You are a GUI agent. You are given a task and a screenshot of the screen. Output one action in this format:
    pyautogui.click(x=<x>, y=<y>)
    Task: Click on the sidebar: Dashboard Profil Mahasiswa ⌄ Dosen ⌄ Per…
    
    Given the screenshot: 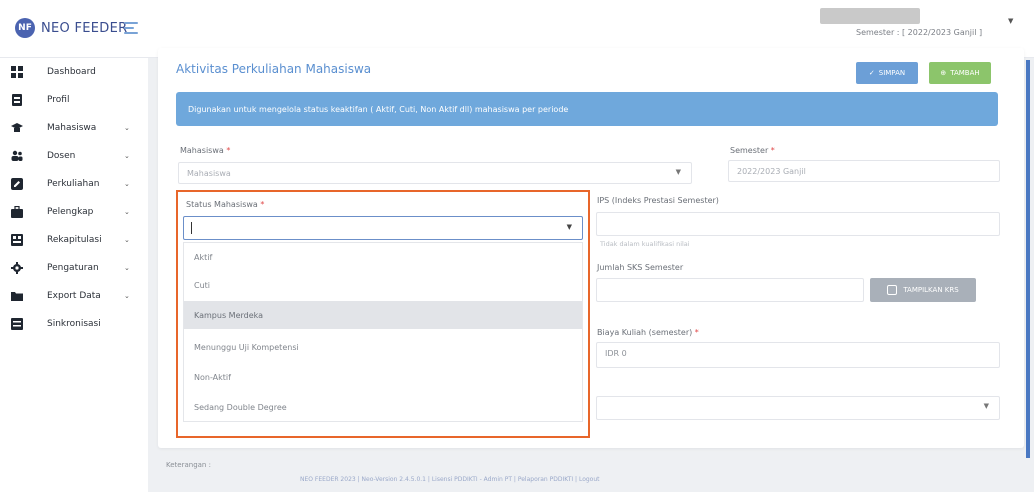 What is the action you would take?
    pyautogui.click(x=74, y=275)
    